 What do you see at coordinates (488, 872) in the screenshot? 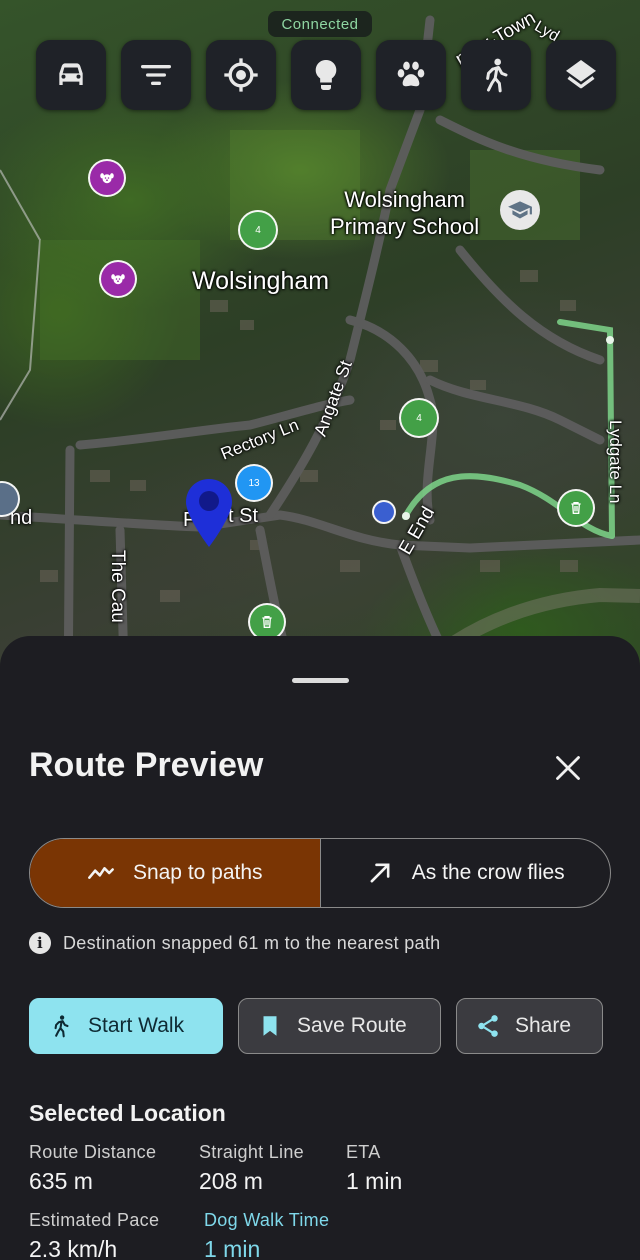
I see `crow-flies-label: As the crow flies` at bounding box center [488, 872].